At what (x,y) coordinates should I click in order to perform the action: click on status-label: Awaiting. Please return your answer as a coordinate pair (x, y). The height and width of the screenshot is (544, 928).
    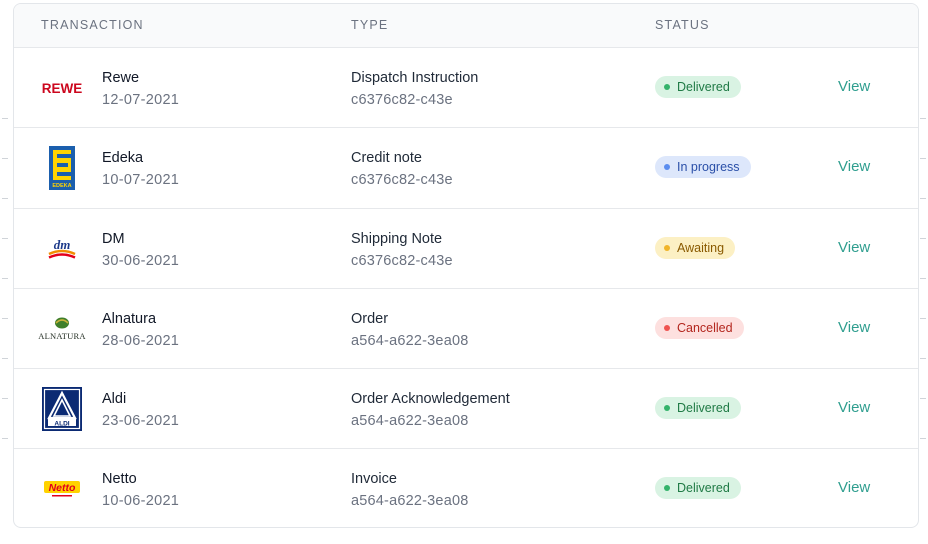
    Looking at the image, I should click on (701, 247).